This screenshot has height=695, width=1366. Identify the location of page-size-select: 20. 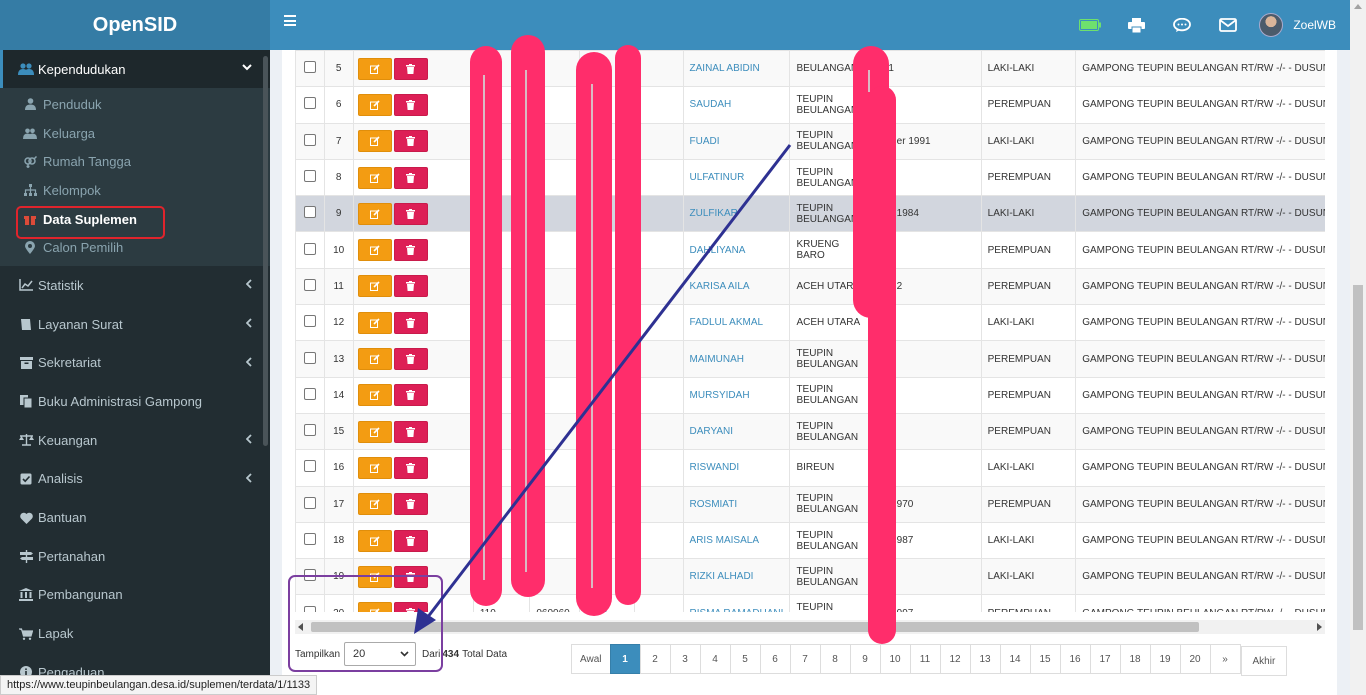
(380, 654).